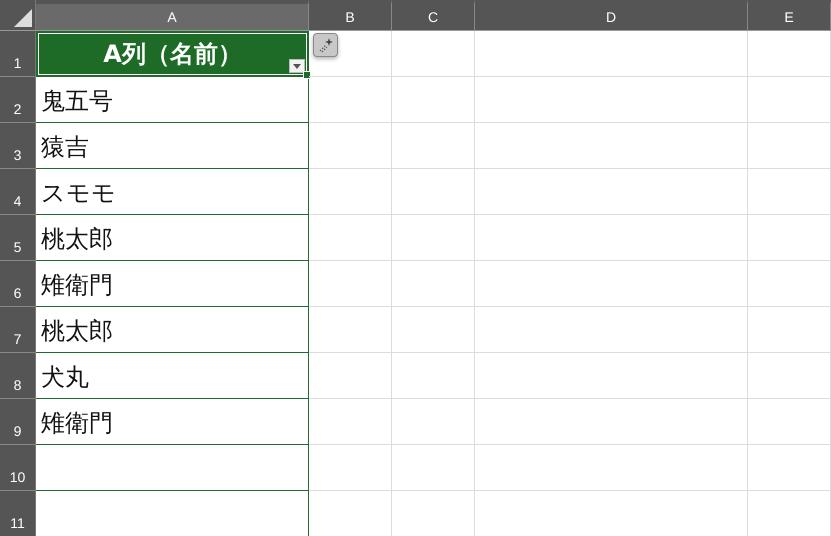 Image resolution: width=831 pixels, height=536 pixels. Describe the element at coordinates (307, 75) in the screenshot. I see `fill-handle` at that location.